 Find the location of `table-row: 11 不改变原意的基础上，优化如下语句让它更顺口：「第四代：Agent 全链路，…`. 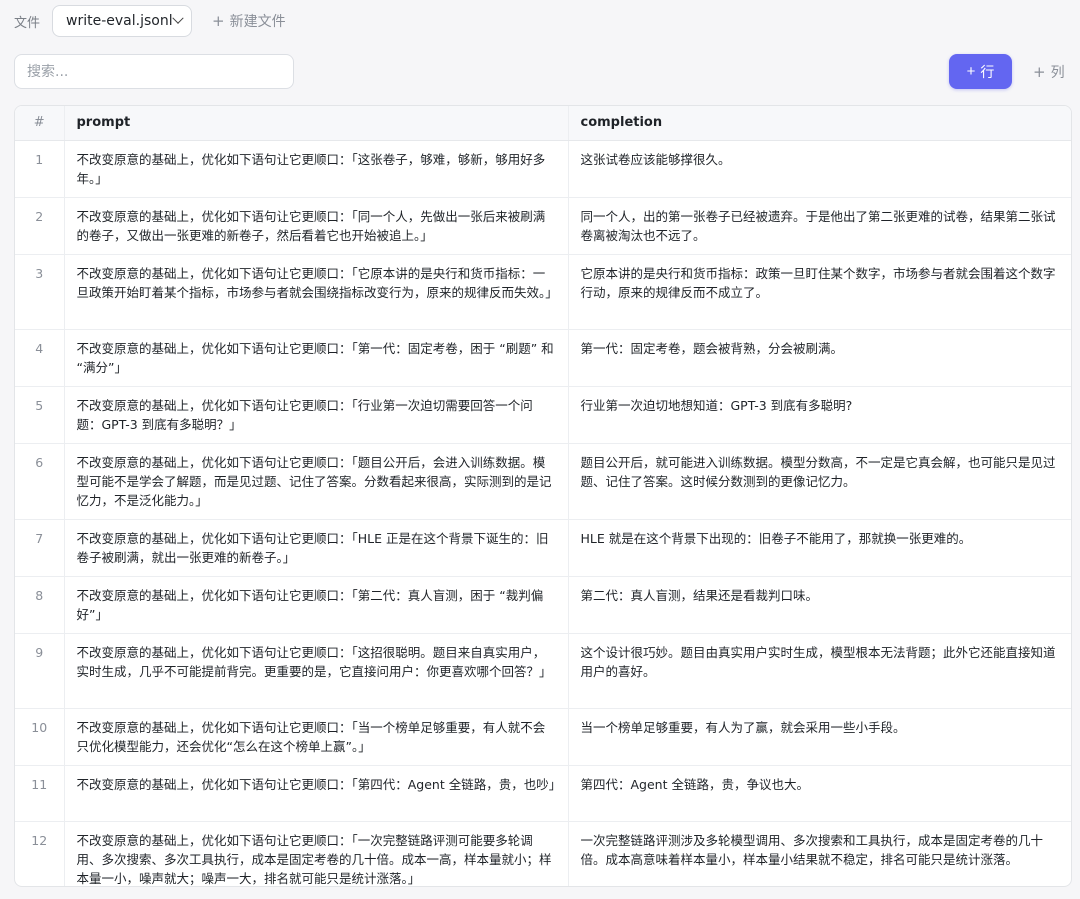

table-row: 11 不改变原意的基础上，优化如下语句让它更顺口：「第四代：Agent 全链路，… is located at coordinates (543, 793).